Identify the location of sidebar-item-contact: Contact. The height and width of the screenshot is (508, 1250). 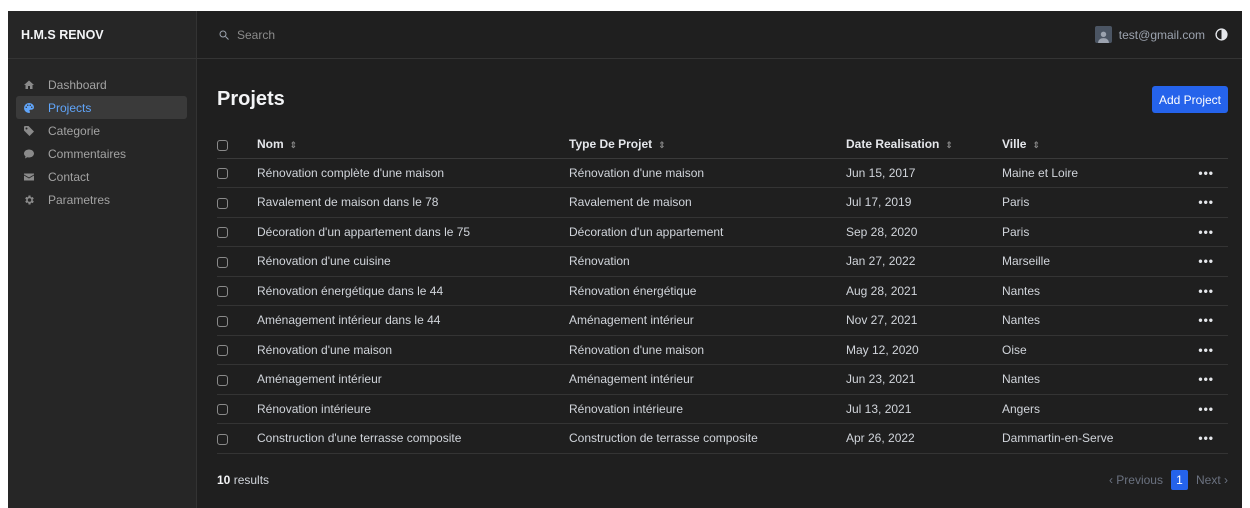
(101, 176).